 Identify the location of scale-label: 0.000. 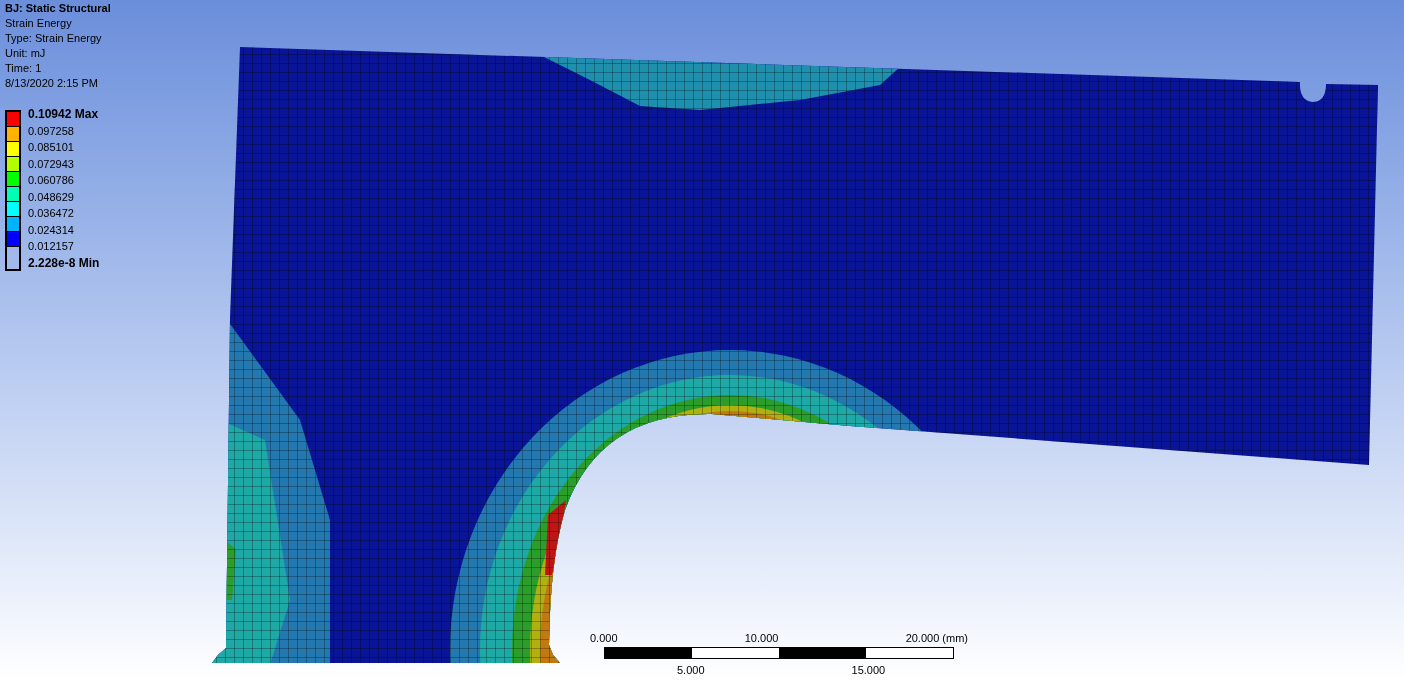
(604, 638).